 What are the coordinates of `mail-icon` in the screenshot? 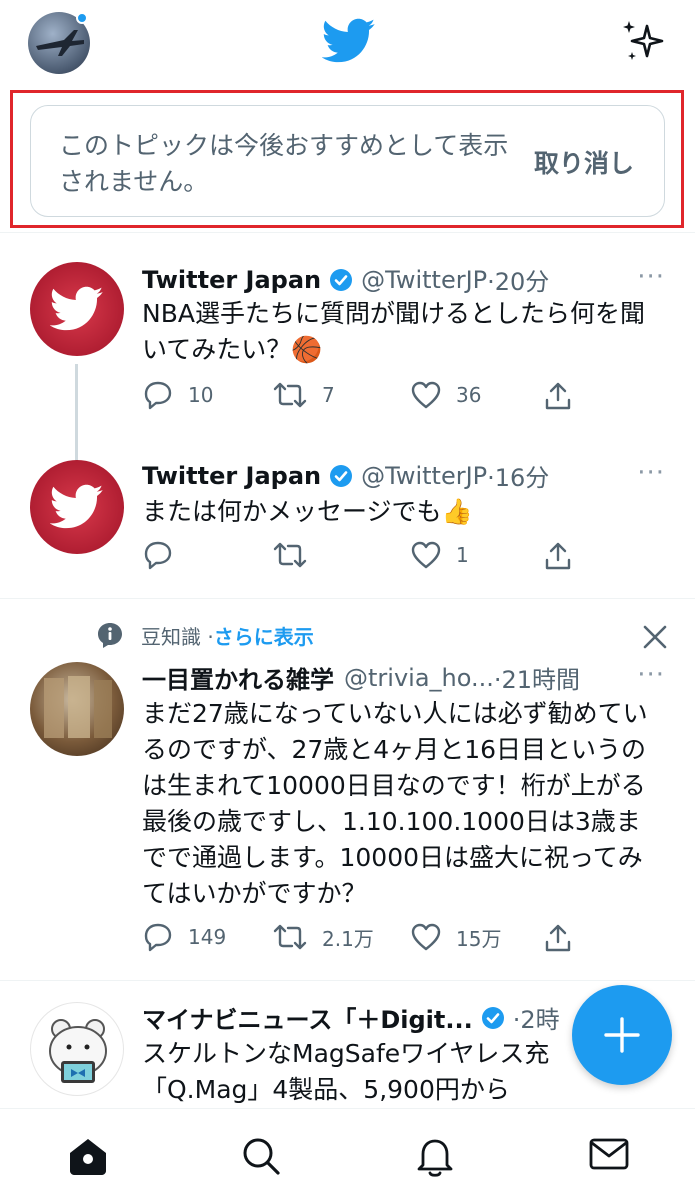 It's located at (609, 1154).